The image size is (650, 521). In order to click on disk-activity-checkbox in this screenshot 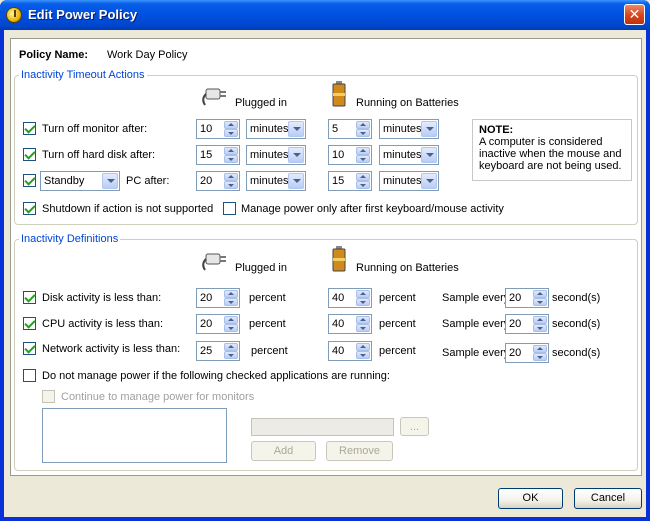, I will do `click(29, 297)`.